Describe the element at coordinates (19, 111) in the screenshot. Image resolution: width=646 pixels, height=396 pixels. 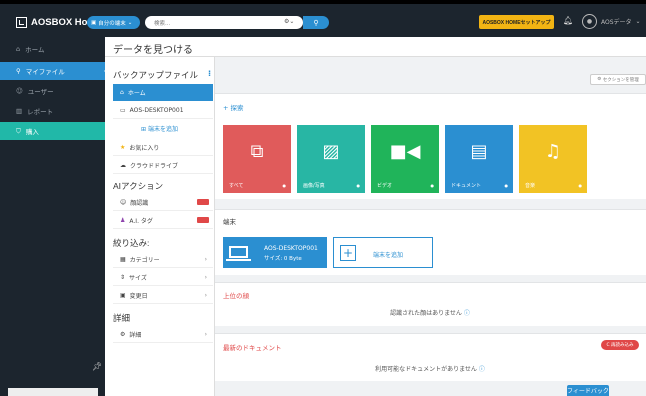
I see `chart-icon: ▥` at that location.